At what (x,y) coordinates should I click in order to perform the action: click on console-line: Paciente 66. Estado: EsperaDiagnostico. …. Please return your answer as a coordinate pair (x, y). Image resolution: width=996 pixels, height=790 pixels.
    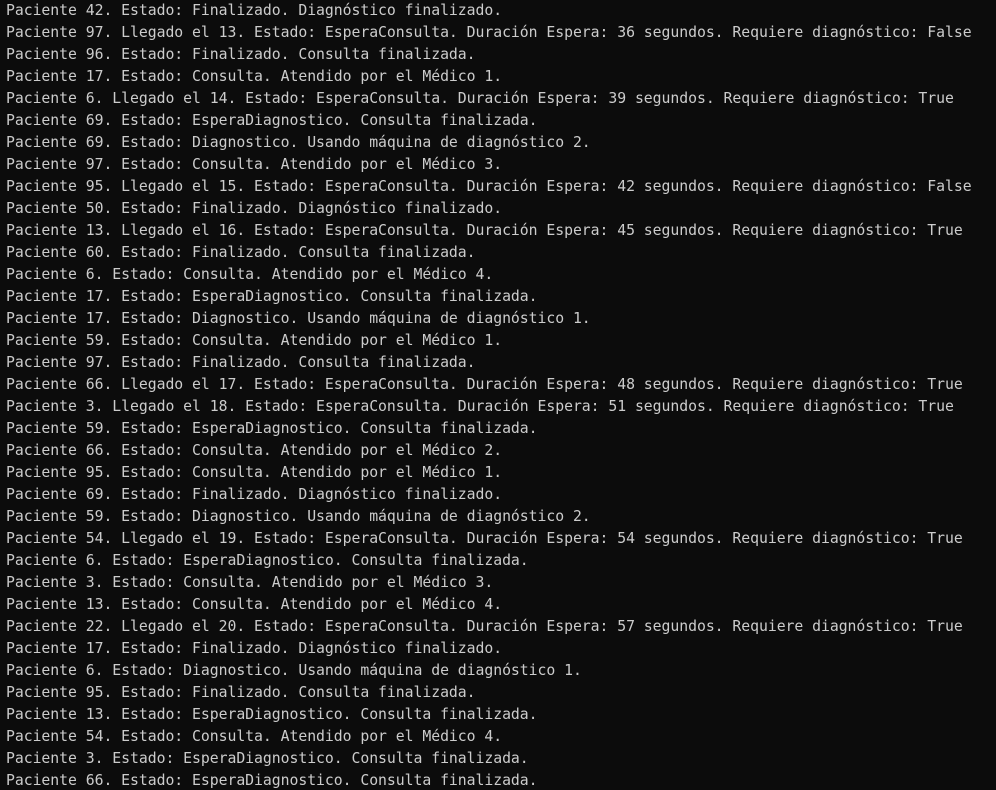
    Looking at the image, I should click on (272, 780).